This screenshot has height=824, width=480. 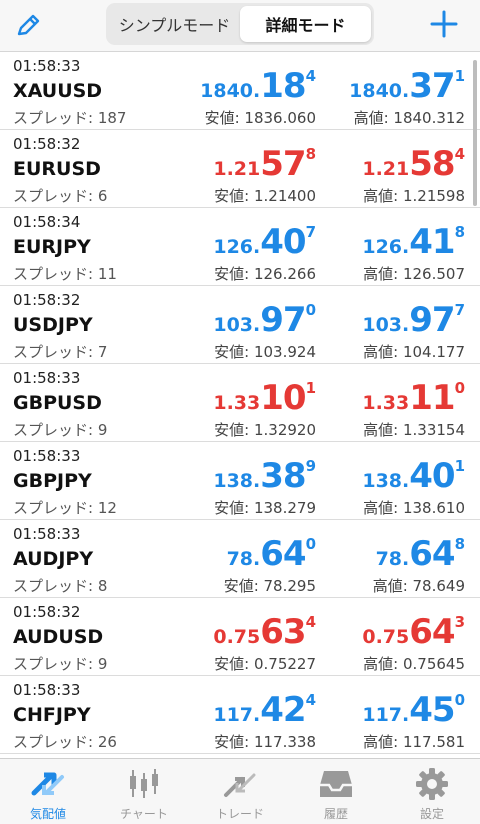 I want to click on high-price: 高値: 104.177, so click(x=414, y=352).